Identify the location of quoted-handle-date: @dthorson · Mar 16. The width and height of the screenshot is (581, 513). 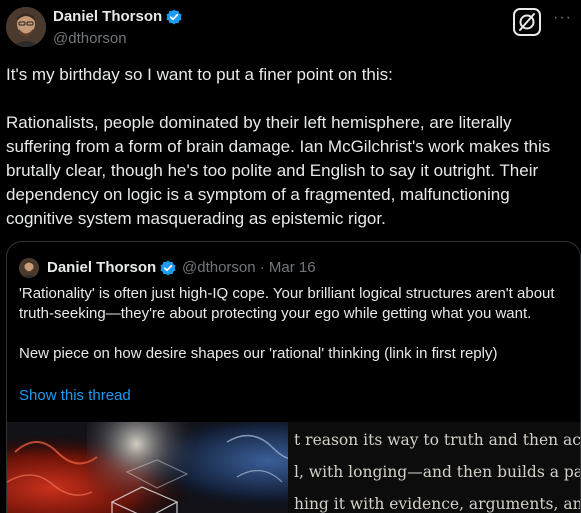
(249, 267).